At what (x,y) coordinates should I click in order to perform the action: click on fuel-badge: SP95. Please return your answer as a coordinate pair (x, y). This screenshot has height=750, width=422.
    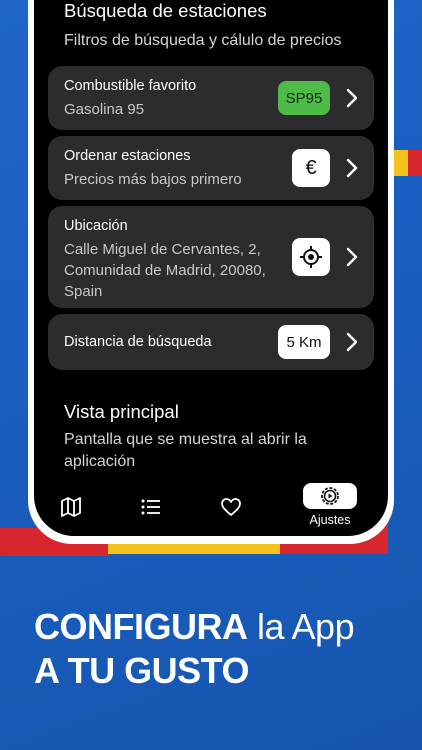
    Looking at the image, I should click on (304, 98).